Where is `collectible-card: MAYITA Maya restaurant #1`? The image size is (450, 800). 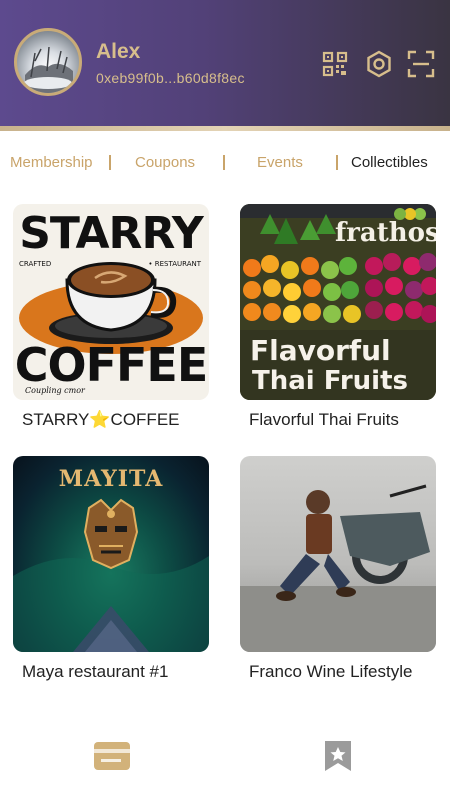 collectible-card: MAYITA Maya restaurant #1 is located at coordinates (111, 568).